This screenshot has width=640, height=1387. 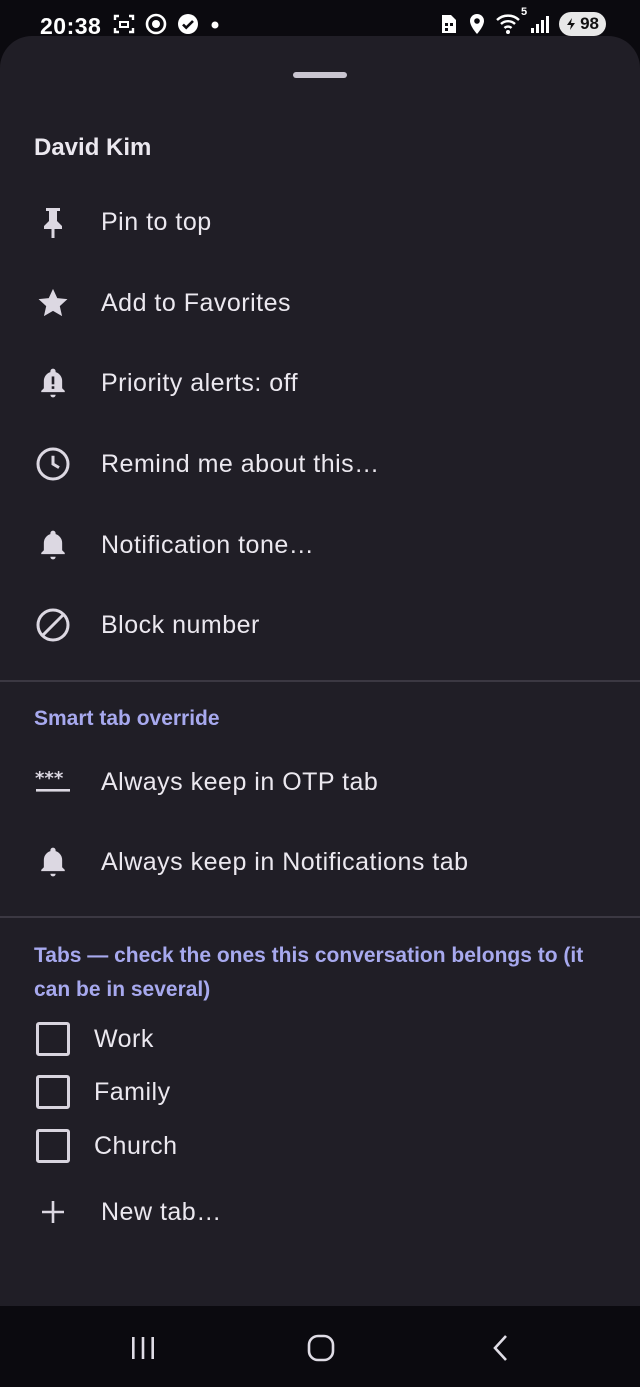 I want to click on check-circle-icon, so click(x=188, y=24).